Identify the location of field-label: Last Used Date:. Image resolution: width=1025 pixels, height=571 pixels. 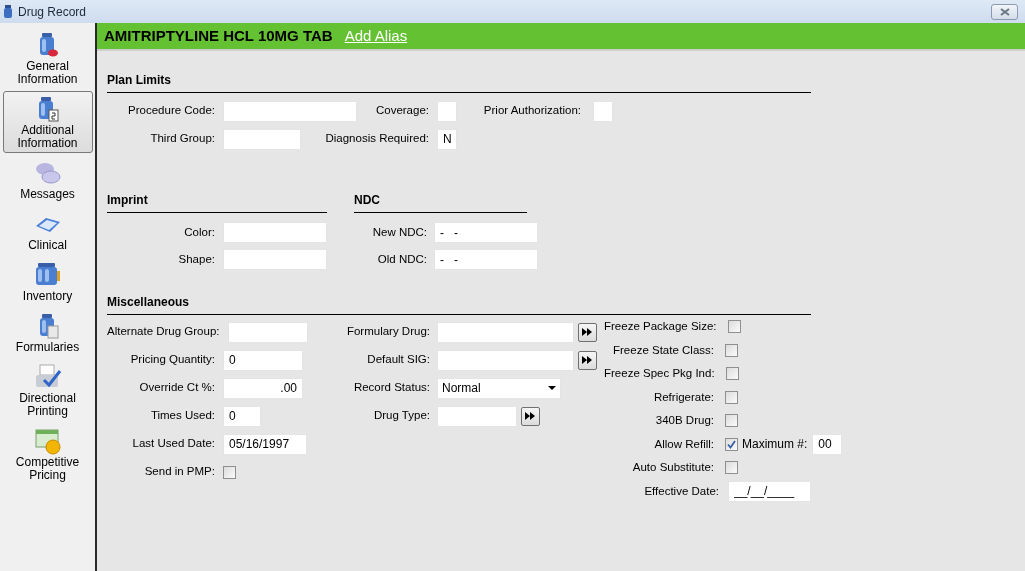
(173, 444).